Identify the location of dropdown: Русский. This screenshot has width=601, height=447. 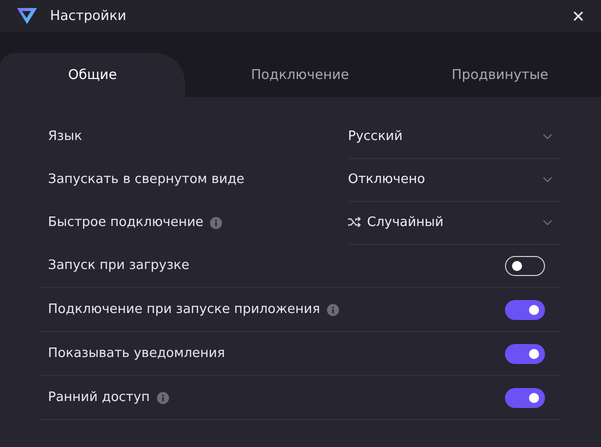
(454, 136).